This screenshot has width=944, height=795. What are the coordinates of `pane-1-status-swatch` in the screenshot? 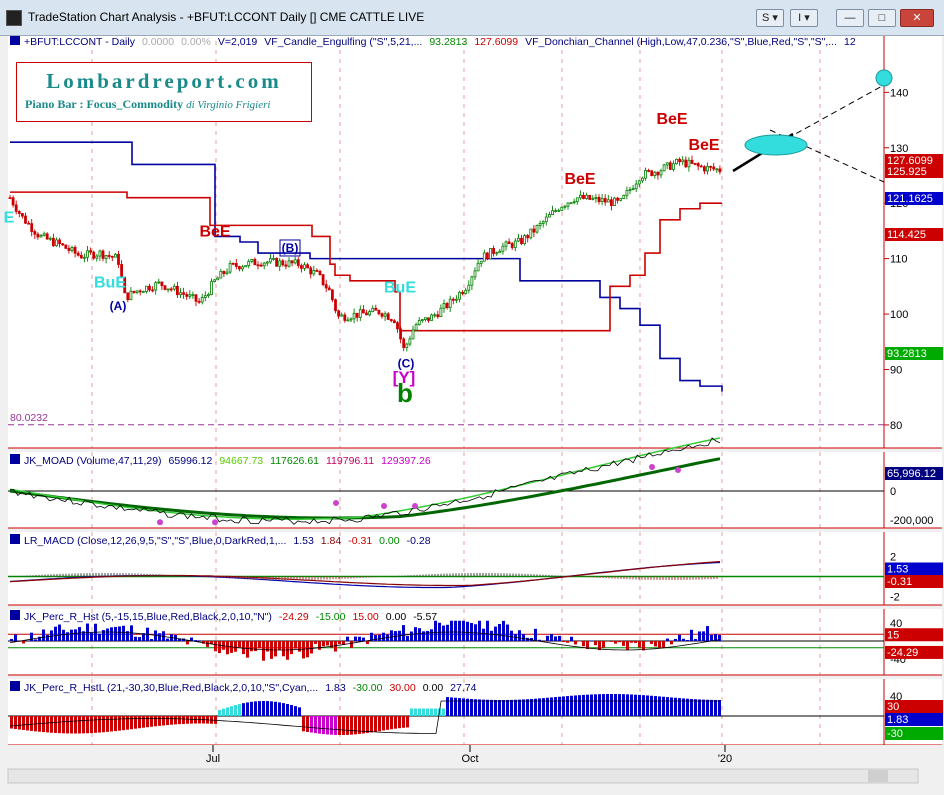 It's located at (15, 459).